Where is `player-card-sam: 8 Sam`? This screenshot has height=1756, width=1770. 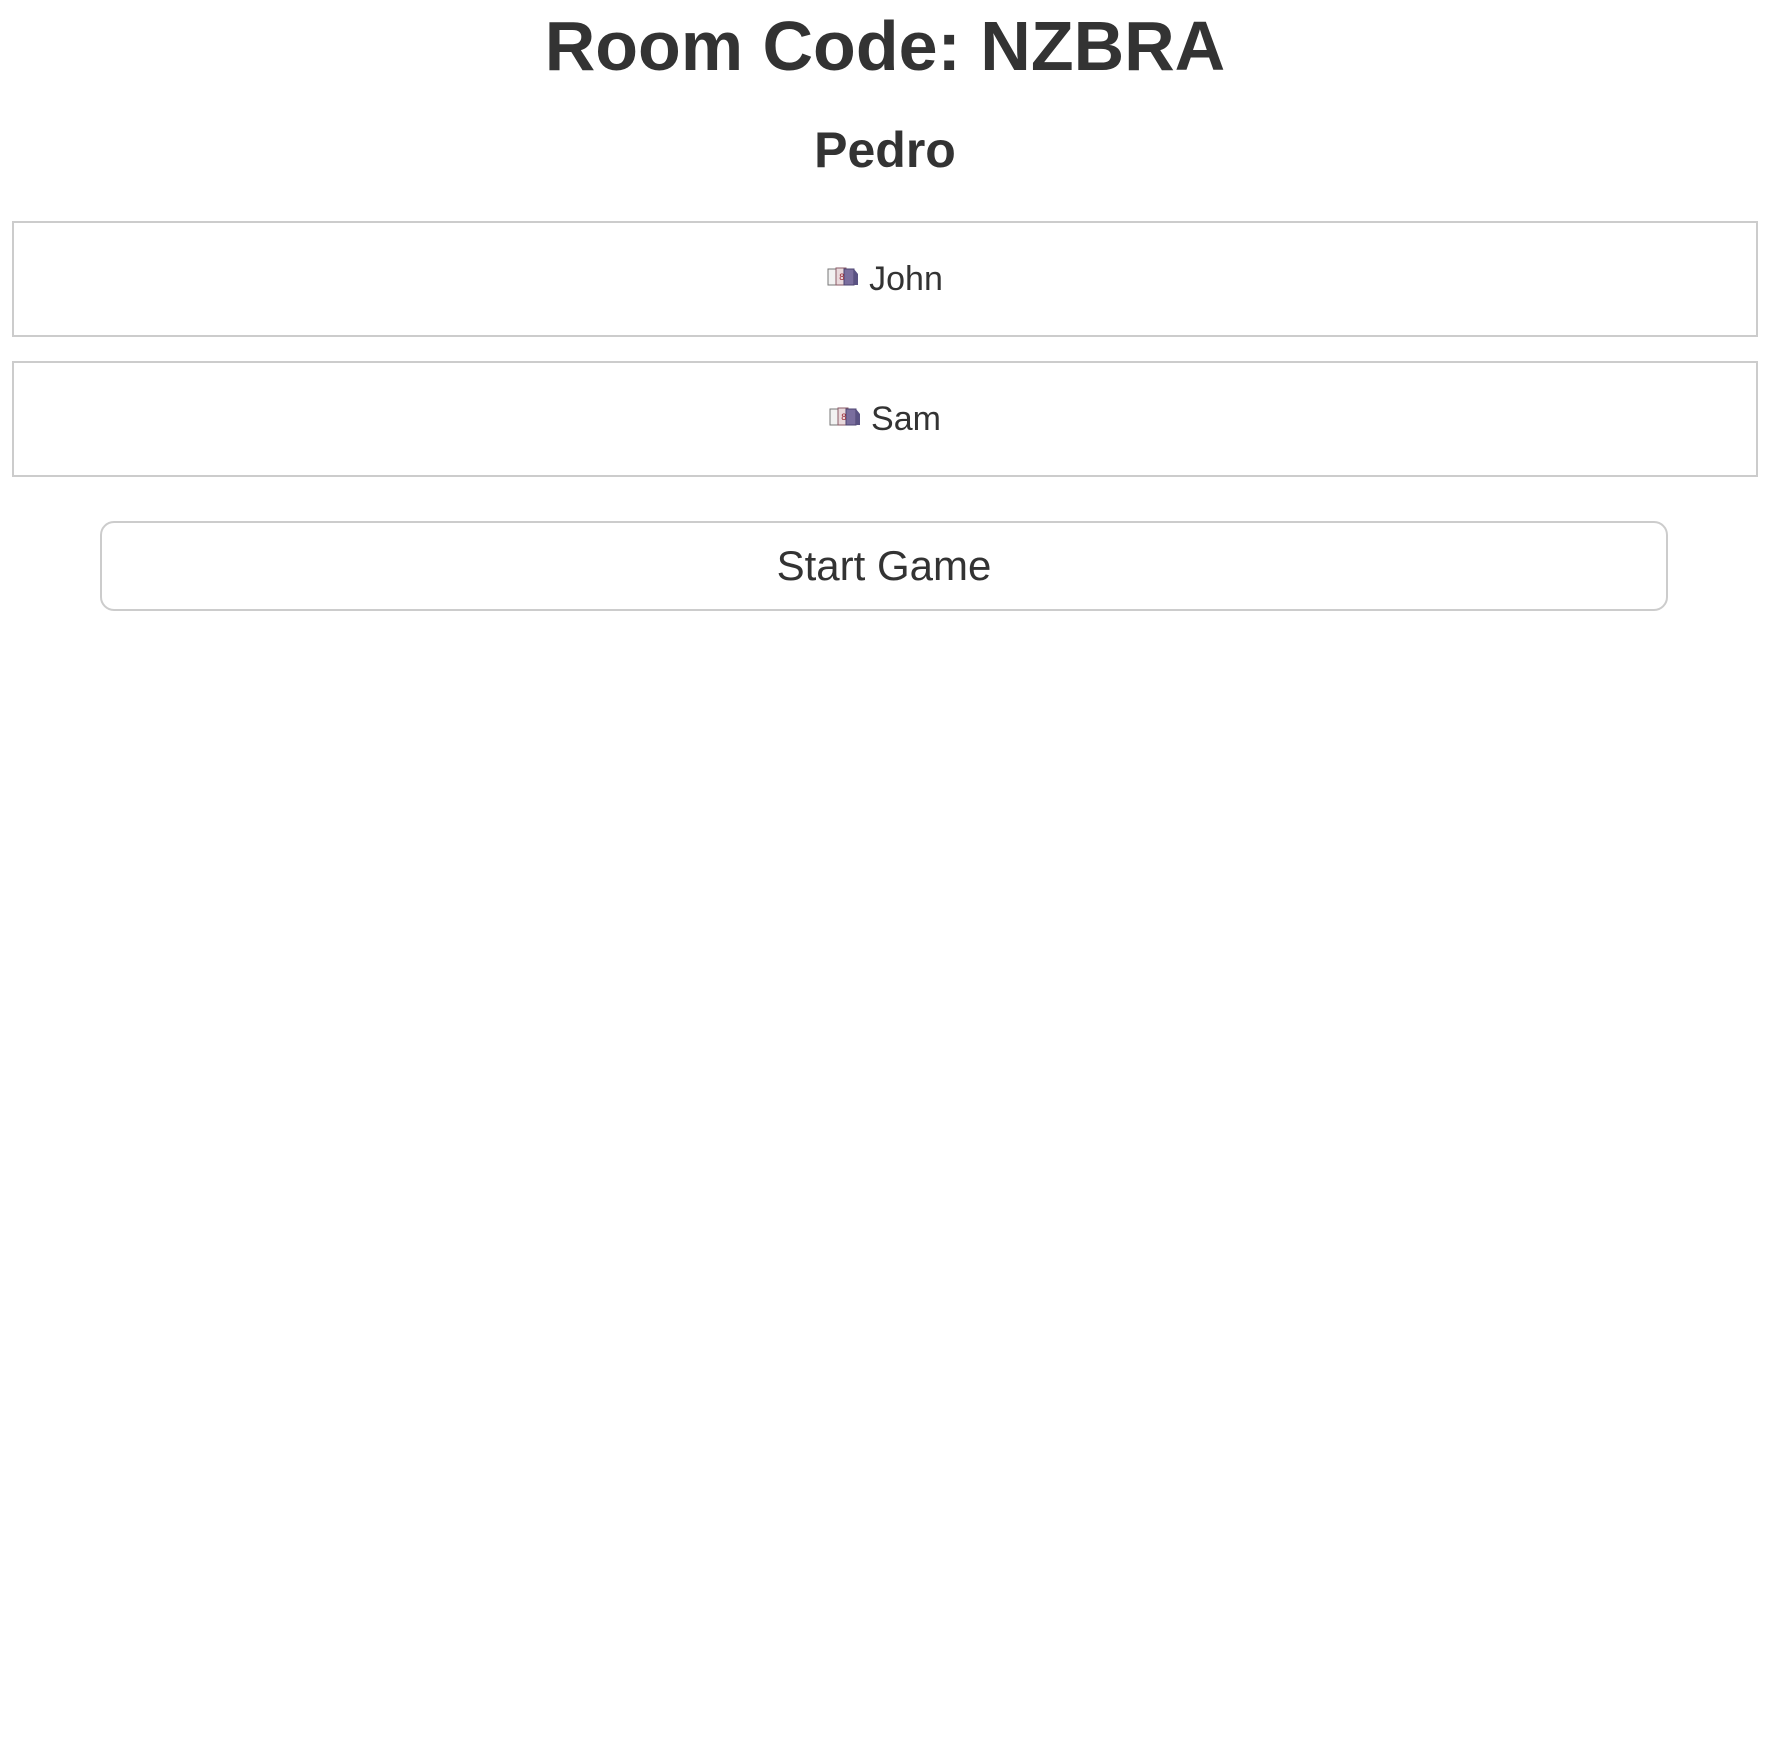
player-card-sam: 8 Sam is located at coordinates (885, 419).